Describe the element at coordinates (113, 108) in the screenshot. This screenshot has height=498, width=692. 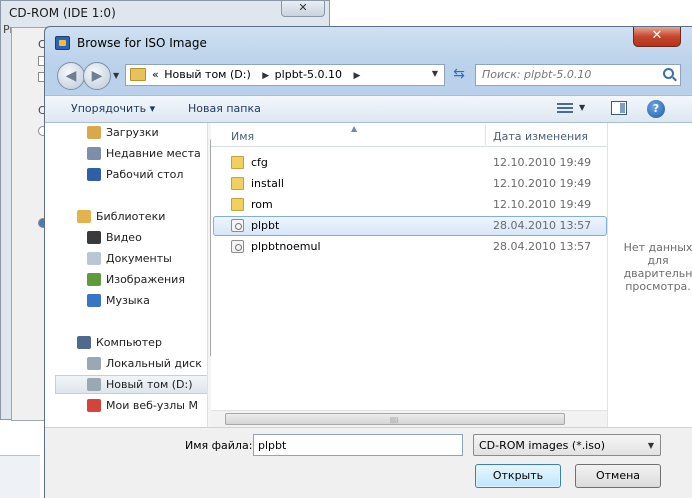
I see `organize-button: Упорядочить ▾` at that location.